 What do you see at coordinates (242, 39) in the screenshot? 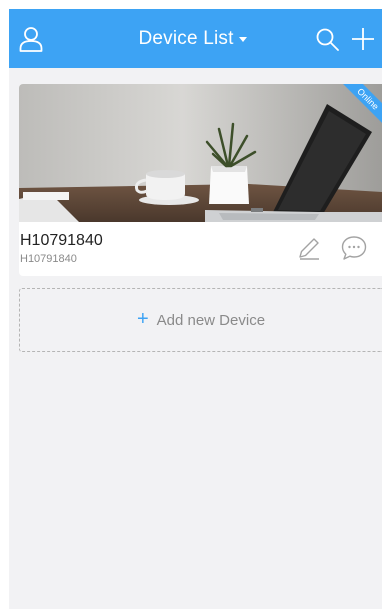
I see `caret-down-icon` at bounding box center [242, 39].